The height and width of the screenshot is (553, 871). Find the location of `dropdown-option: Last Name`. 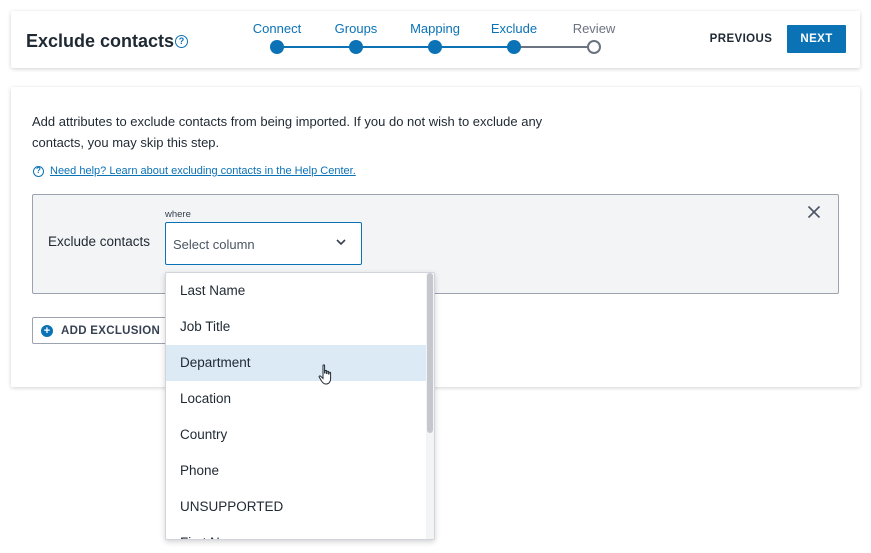

dropdown-option: Last Name is located at coordinates (297, 291).